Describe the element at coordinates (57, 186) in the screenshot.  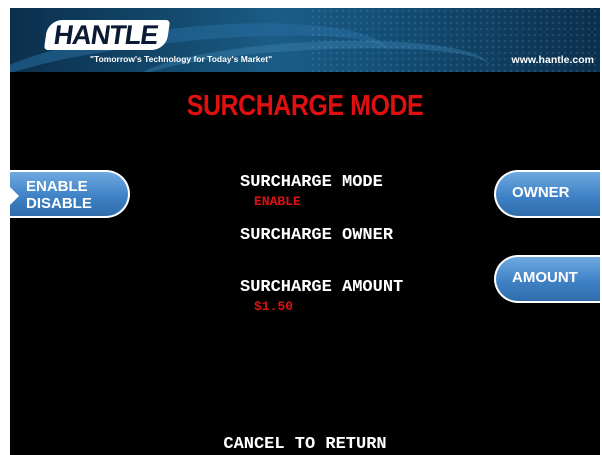
I see `enable-label: ENABLE` at that location.